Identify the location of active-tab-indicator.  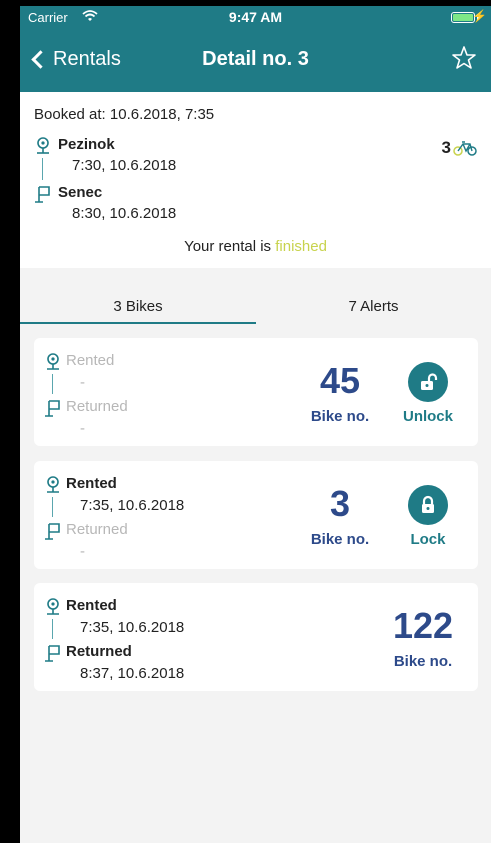
(138, 323).